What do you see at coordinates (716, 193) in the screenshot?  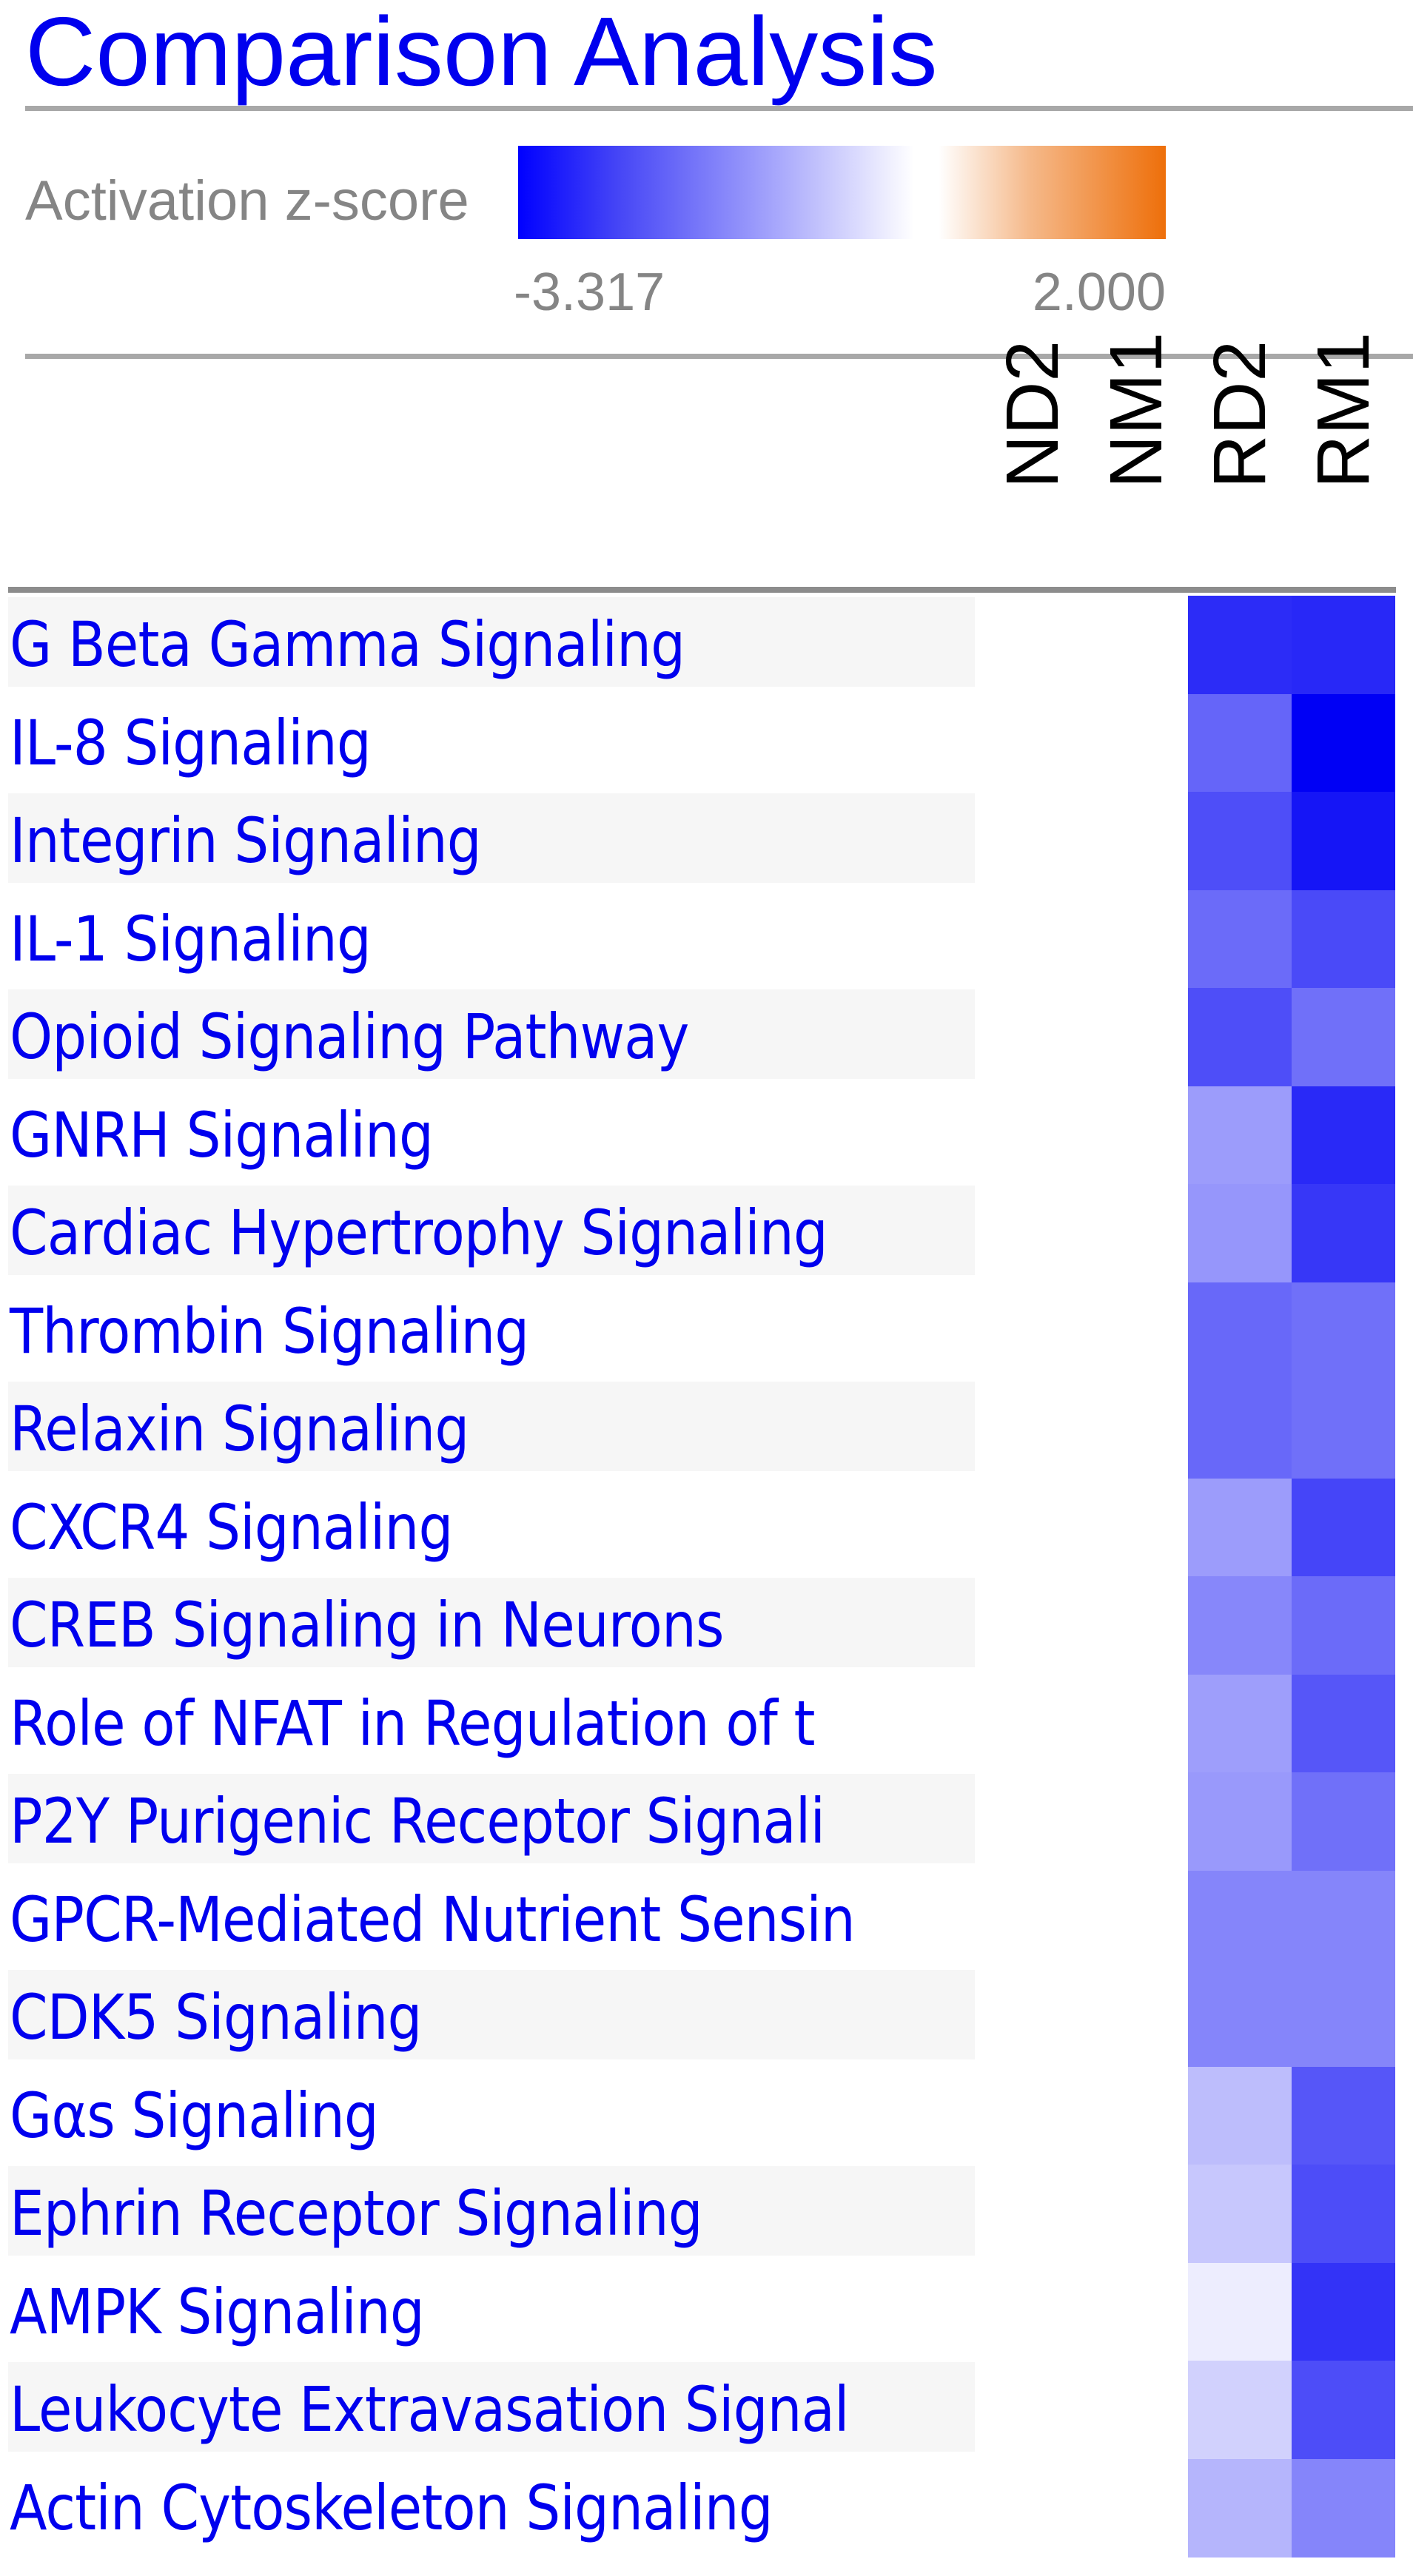 I see `legend-negative-gradient` at bounding box center [716, 193].